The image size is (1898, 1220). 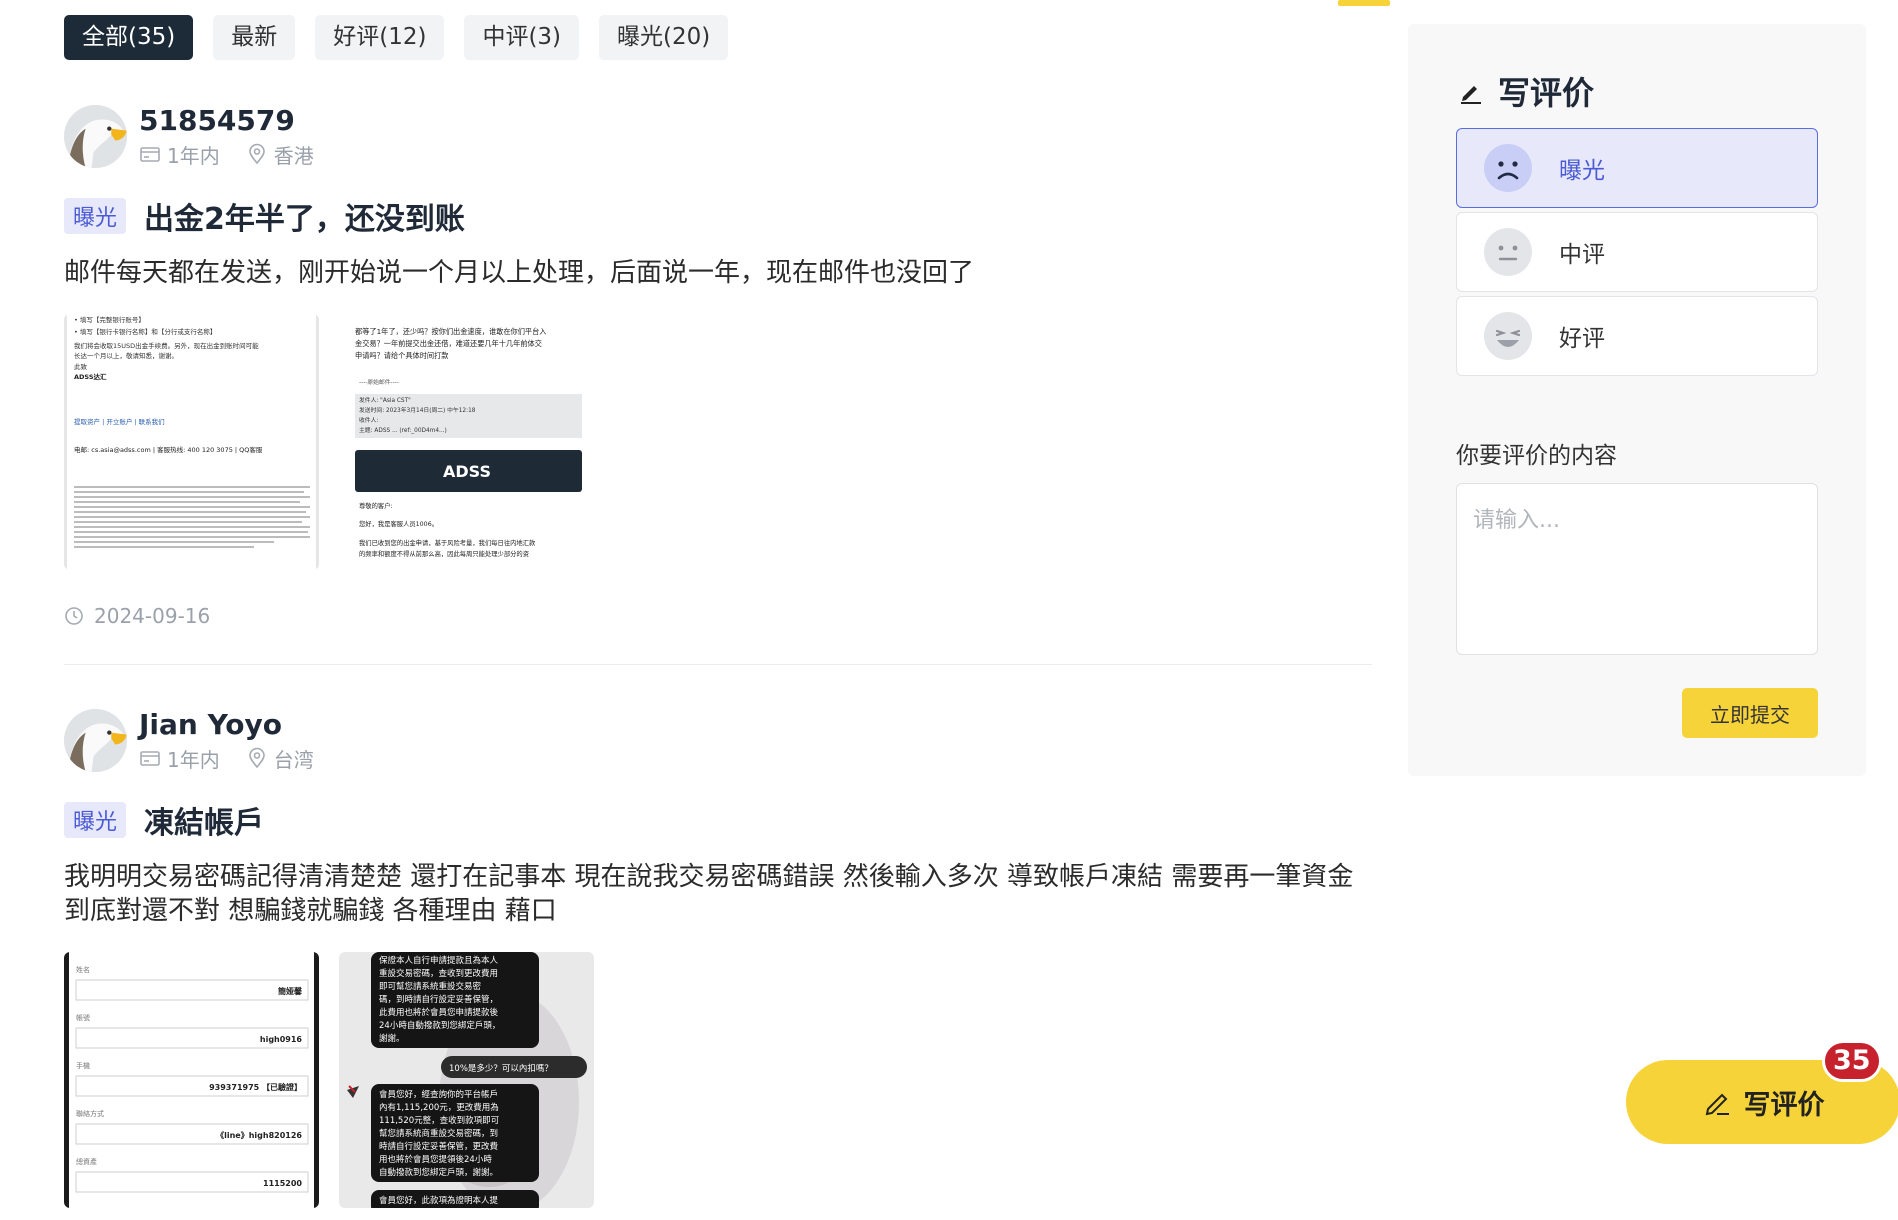 I want to click on review-date: 2024-09-16, so click(x=152, y=616).